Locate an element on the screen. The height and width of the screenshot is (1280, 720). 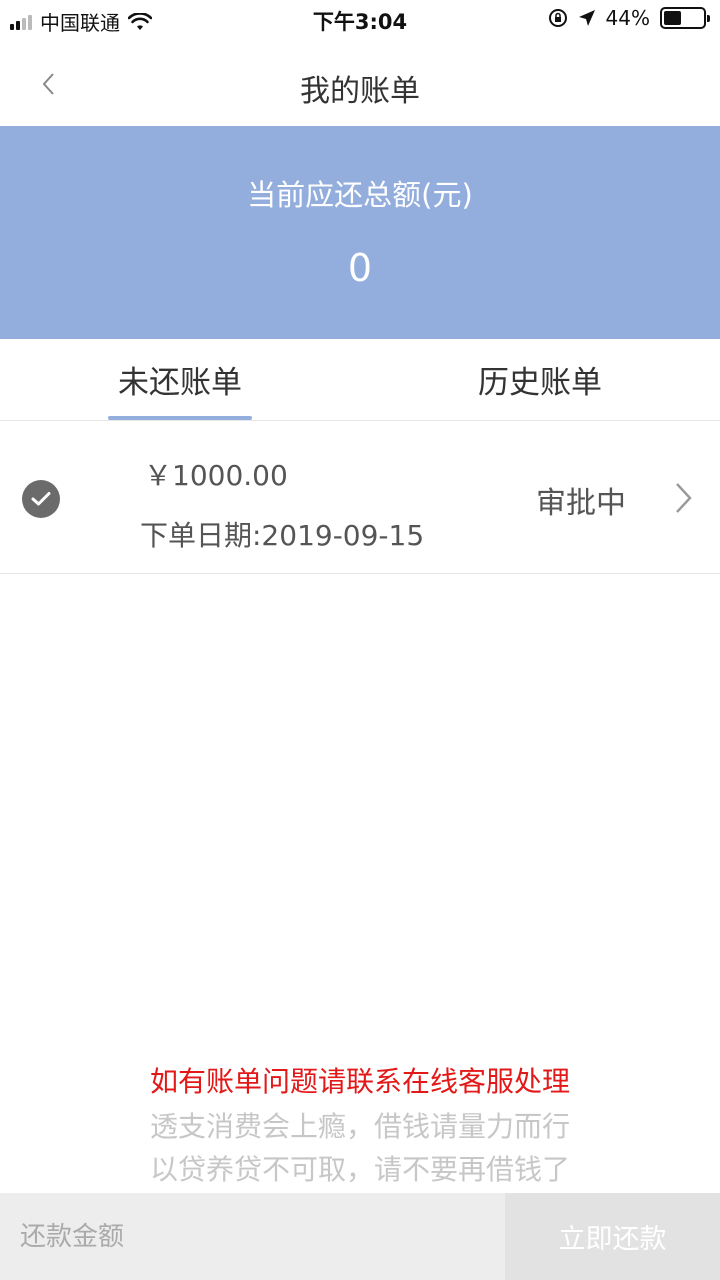
page-title: 我的账单 is located at coordinates (360, 91).